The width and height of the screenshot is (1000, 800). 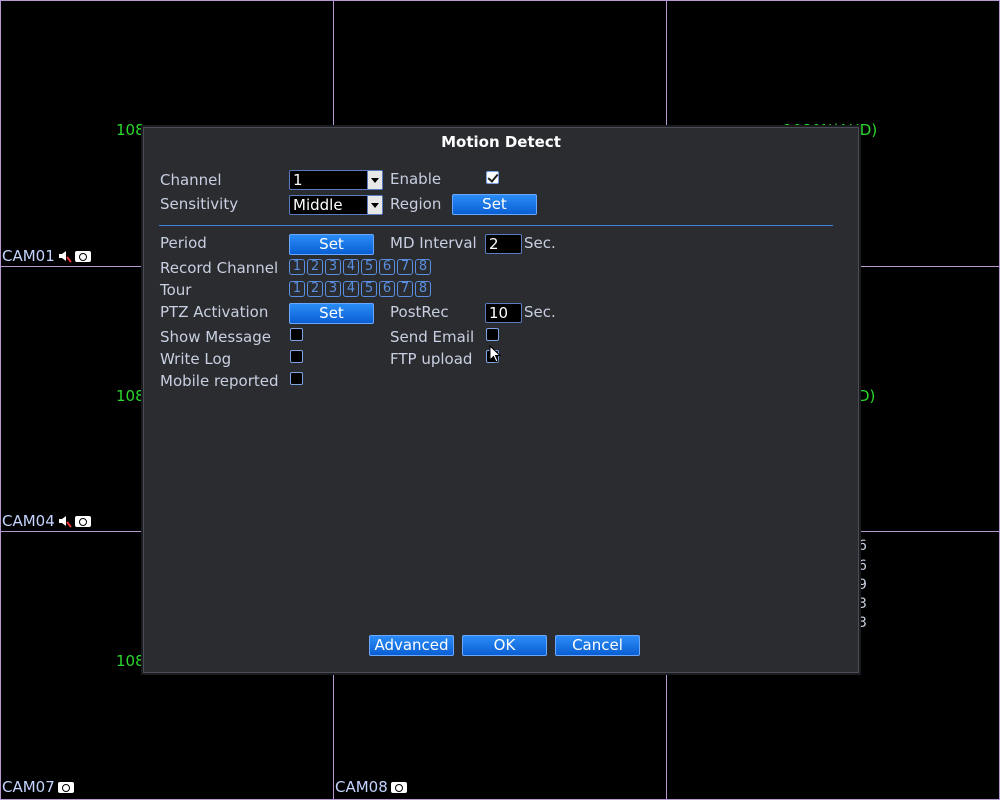 What do you see at coordinates (351, 289) in the screenshot?
I see `tour-channel-4: 4` at bounding box center [351, 289].